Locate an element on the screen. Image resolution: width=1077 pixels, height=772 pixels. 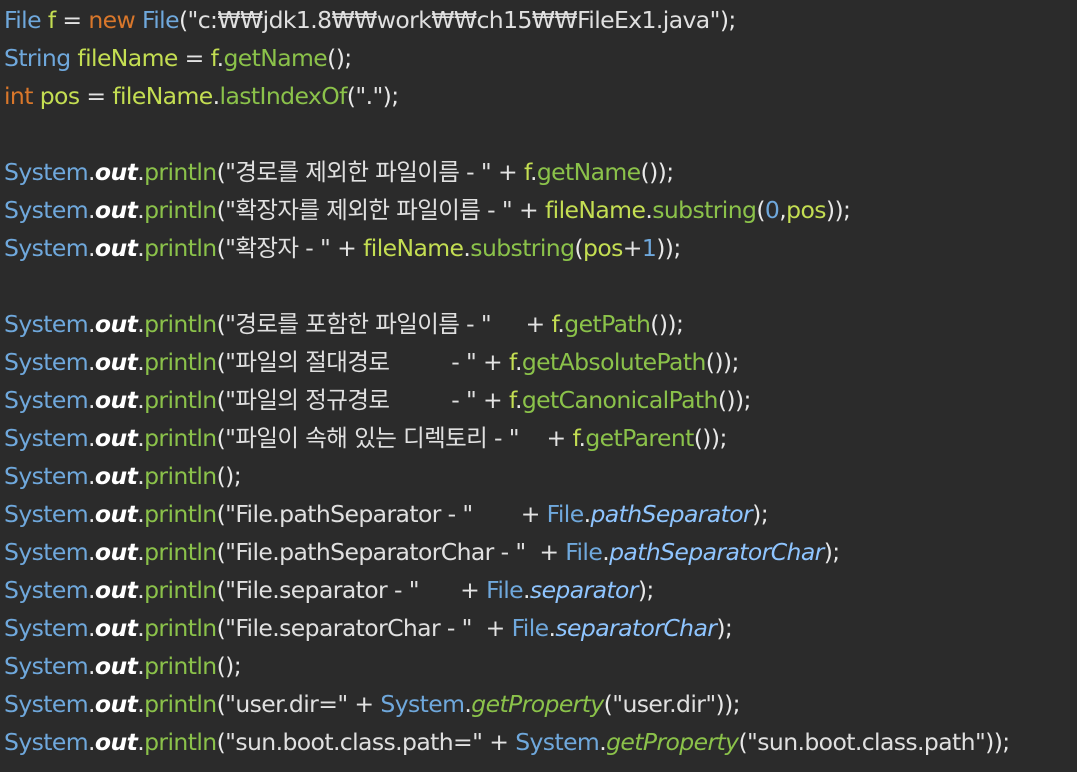
method-token: lastIndexOf is located at coordinates (283, 96).